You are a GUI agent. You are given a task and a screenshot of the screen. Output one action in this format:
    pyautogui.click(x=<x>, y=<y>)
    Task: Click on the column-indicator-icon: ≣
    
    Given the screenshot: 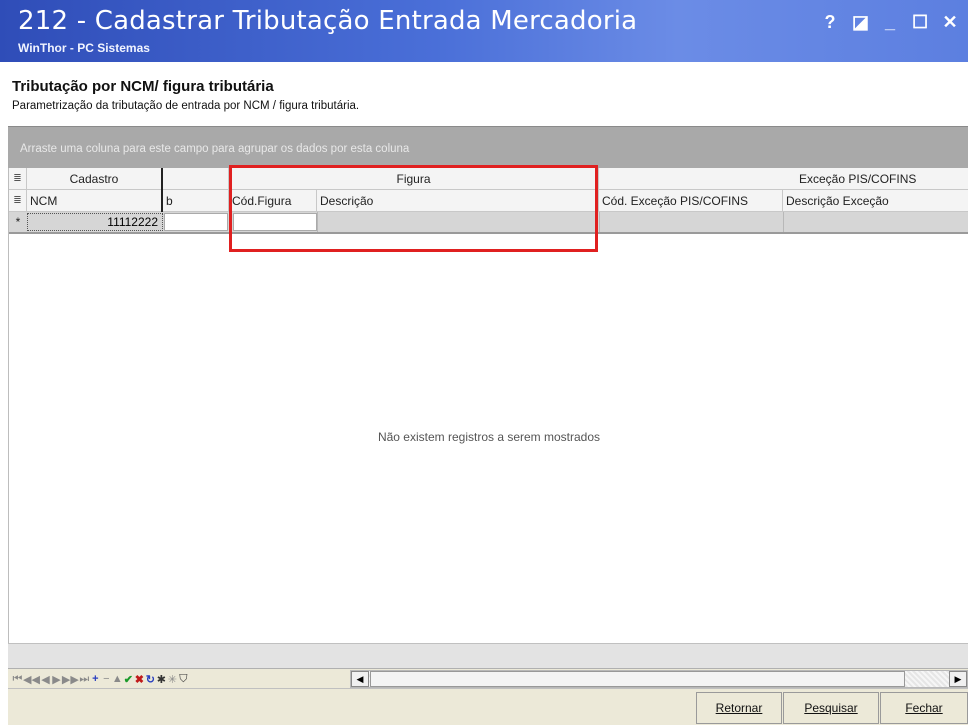 What is the action you would take?
    pyautogui.click(x=18, y=201)
    